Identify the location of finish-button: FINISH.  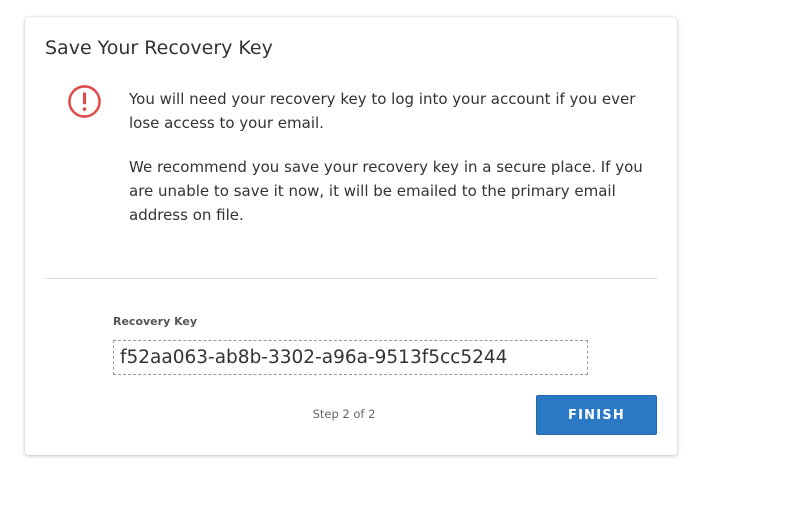
(596, 415).